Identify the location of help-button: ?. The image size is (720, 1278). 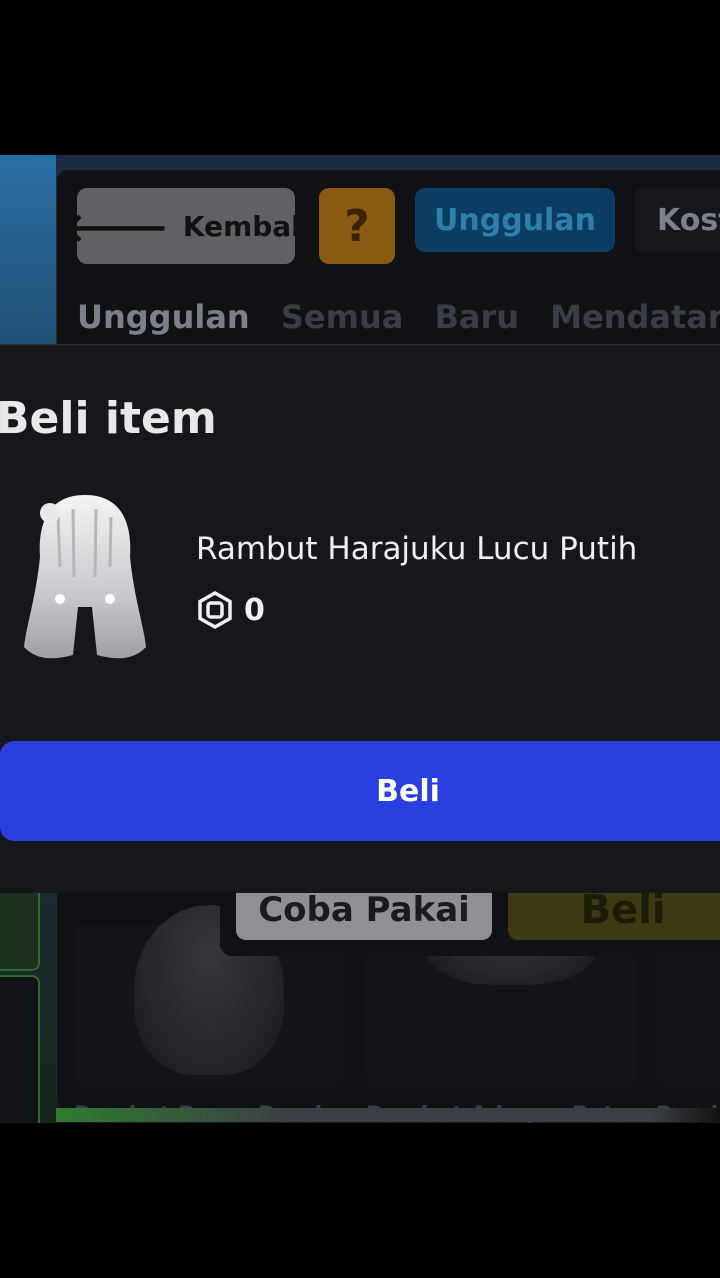
(357, 226).